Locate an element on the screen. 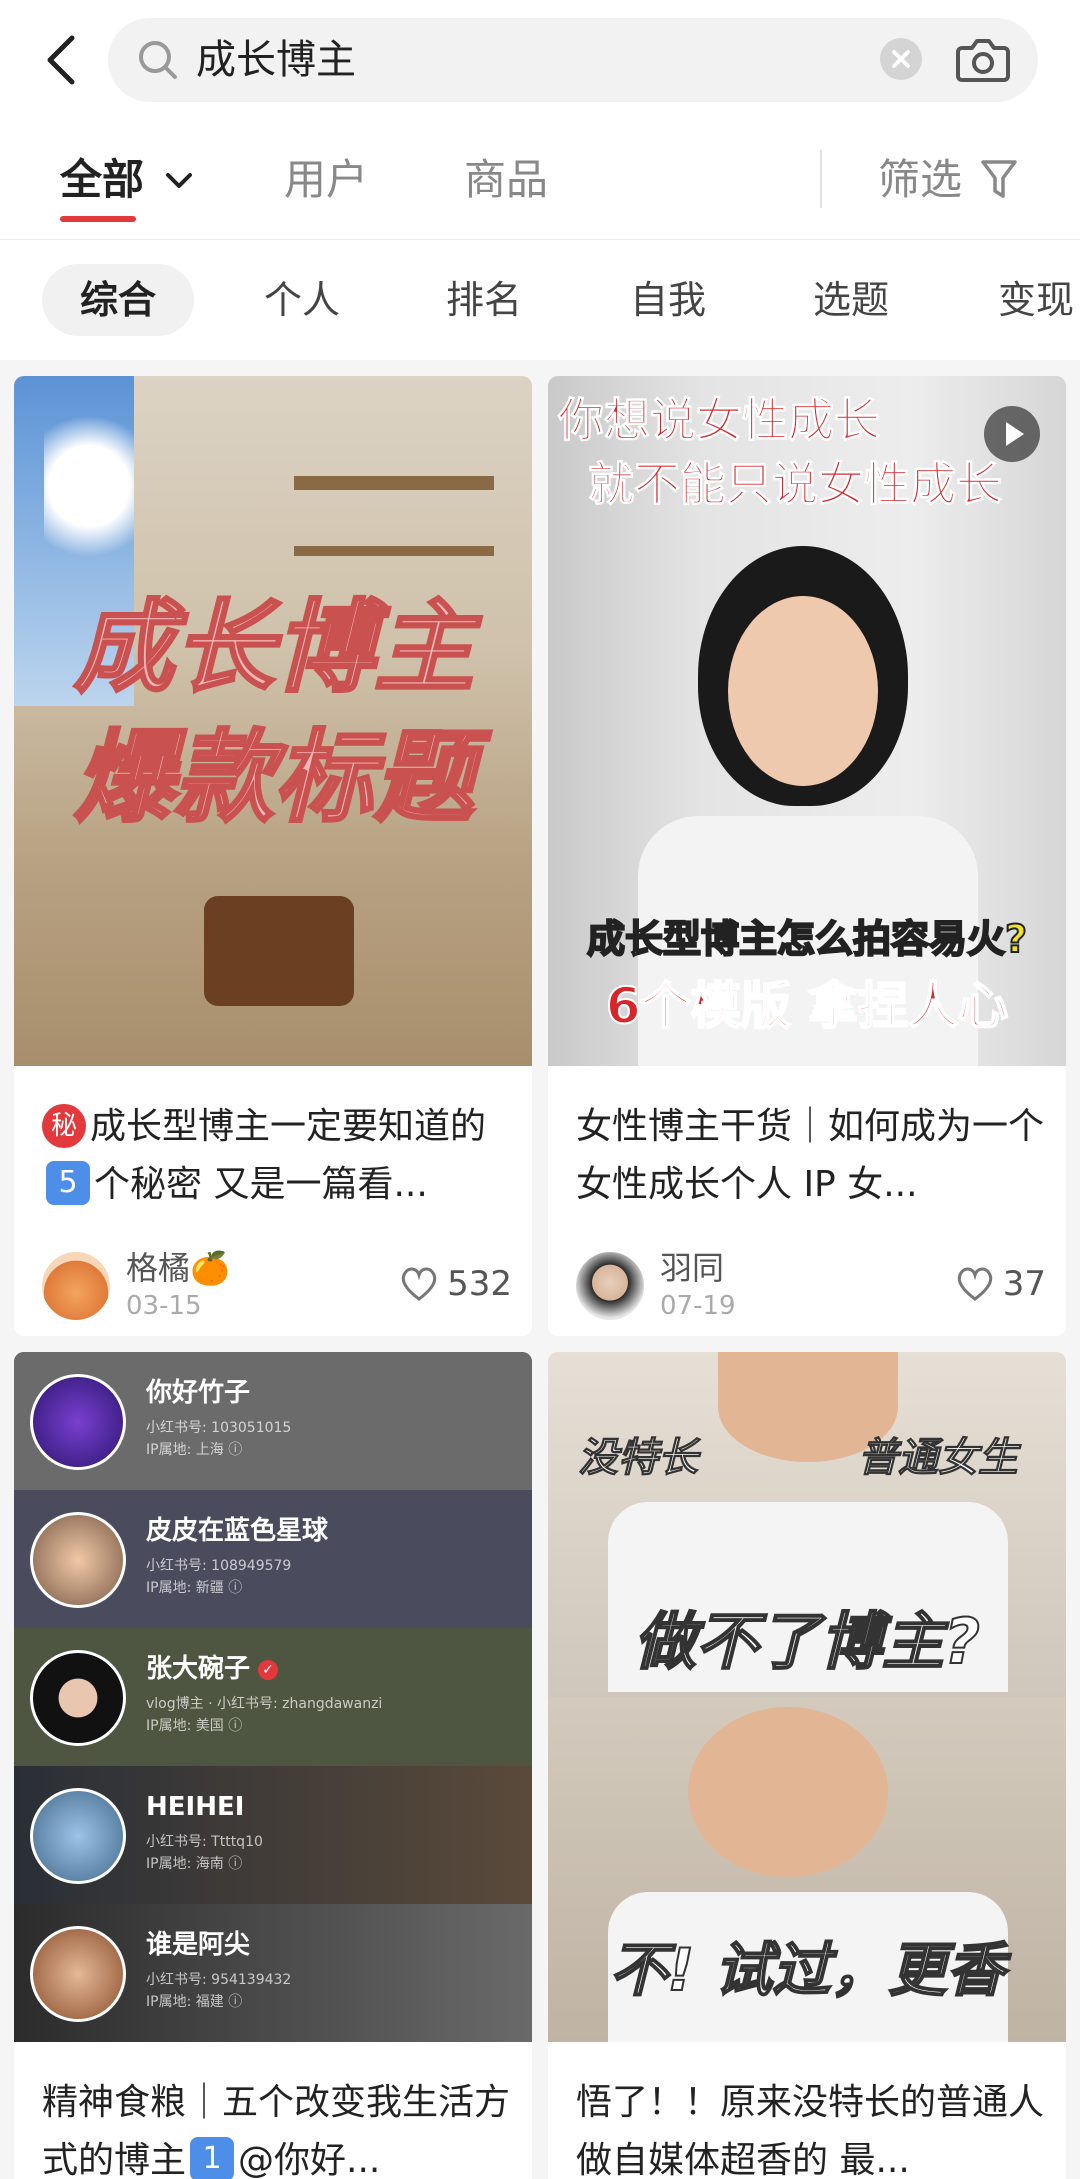 This screenshot has width=1080, height=2179. note-title-text: 成长型博主一定要知道的 is located at coordinates (288, 1126).